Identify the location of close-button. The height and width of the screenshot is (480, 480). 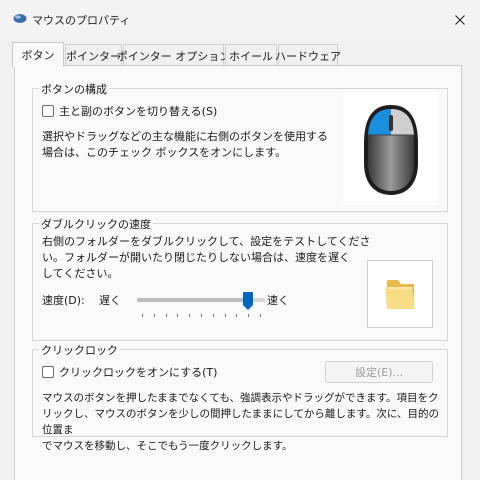
(460, 20).